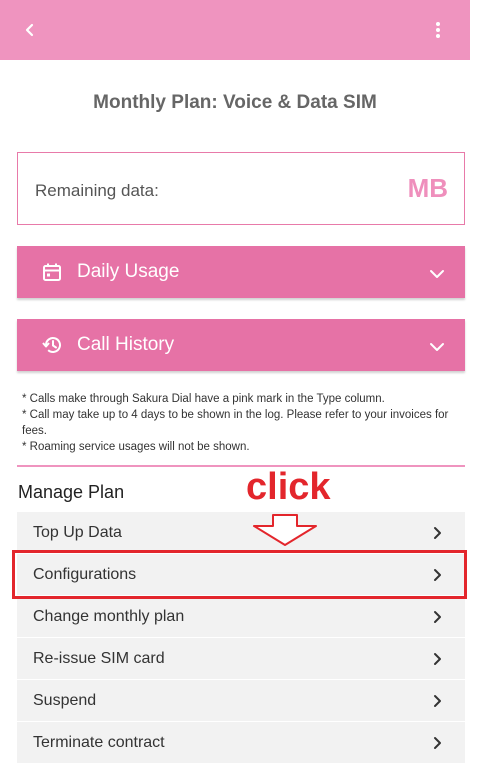 This screenshot has height=771, width=486. Describe the element at coordinates (99, 742) in the screenshot. I see `menu-item-label: Terminate contract` at that location.